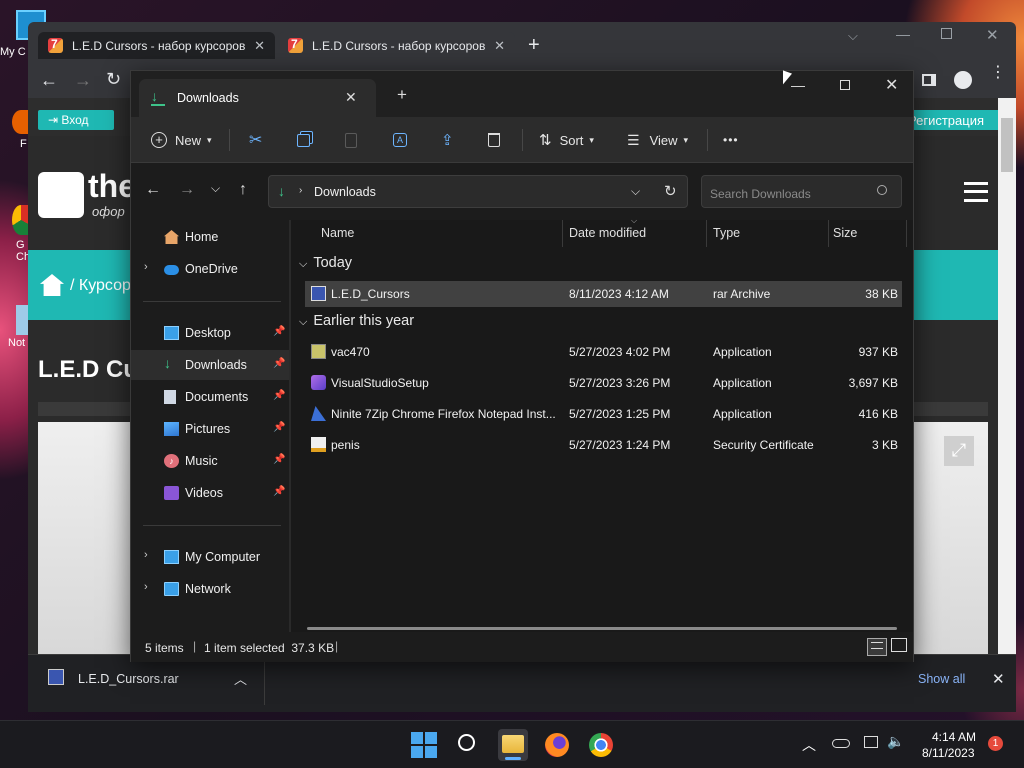 The width and height of the screenshot is (1024, 768). I want to click on nav-item-documents: Documents 📌, so click(211, 397).